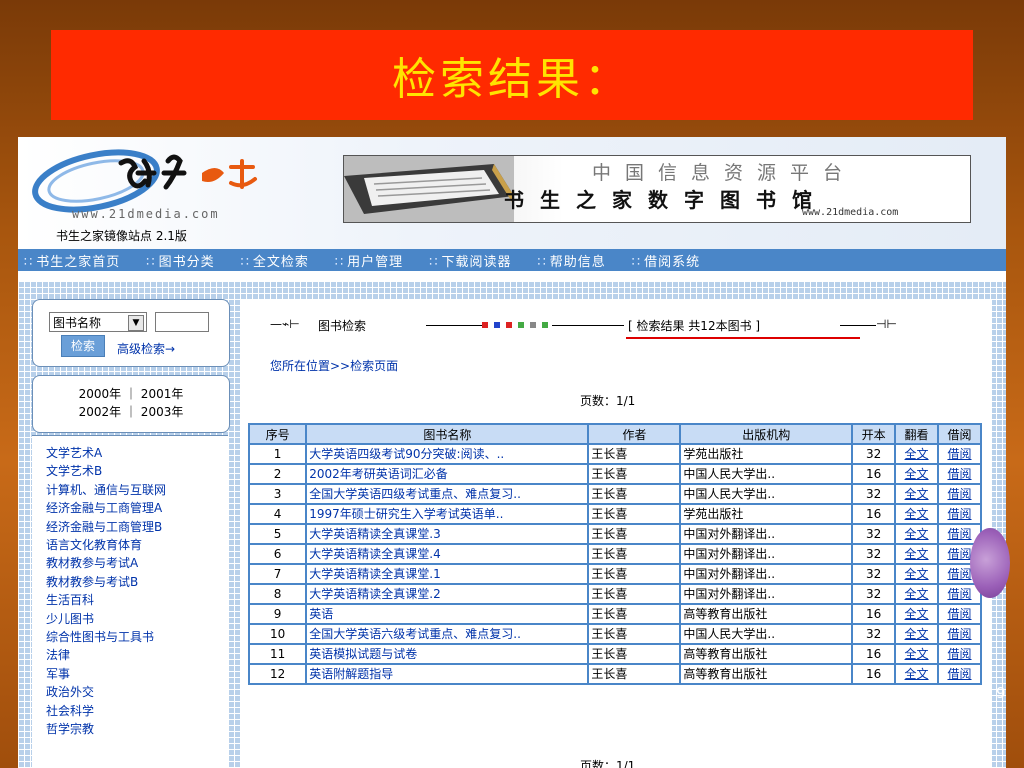  Describe the element at coordinates (285, 324) in the screenshot. I see `flow-start-icon: —⌁⊢` at that location.